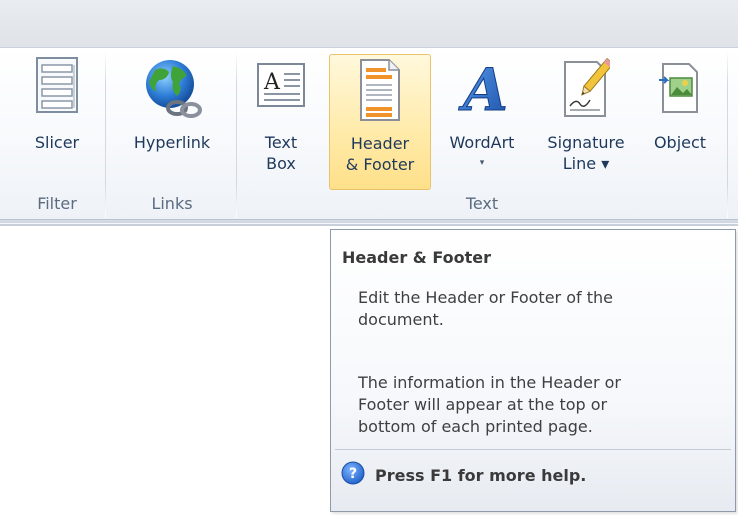 This screenshot has width=738, height=515. I want to click on object-label: Object, so click(680, 142).